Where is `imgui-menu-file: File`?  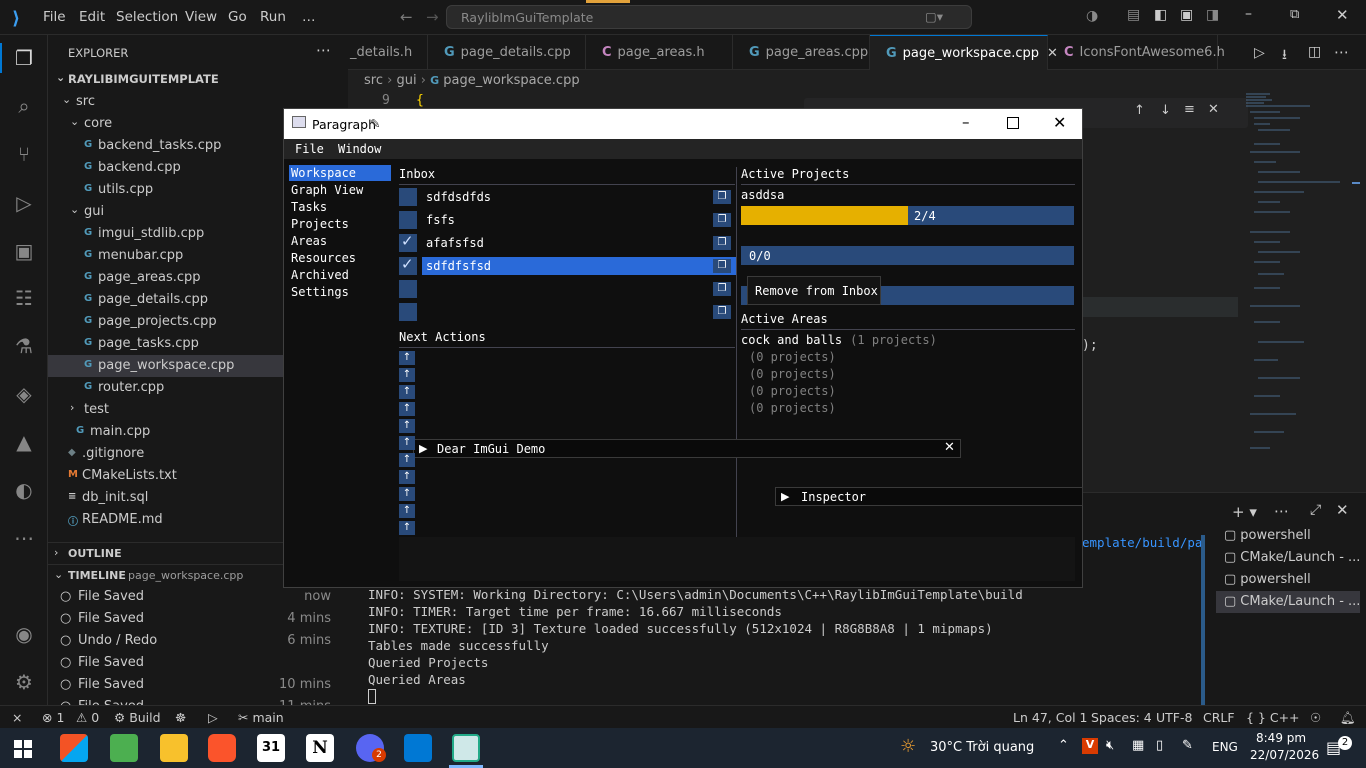
imgui-menu-file: File is located at coordinates (309, 149).